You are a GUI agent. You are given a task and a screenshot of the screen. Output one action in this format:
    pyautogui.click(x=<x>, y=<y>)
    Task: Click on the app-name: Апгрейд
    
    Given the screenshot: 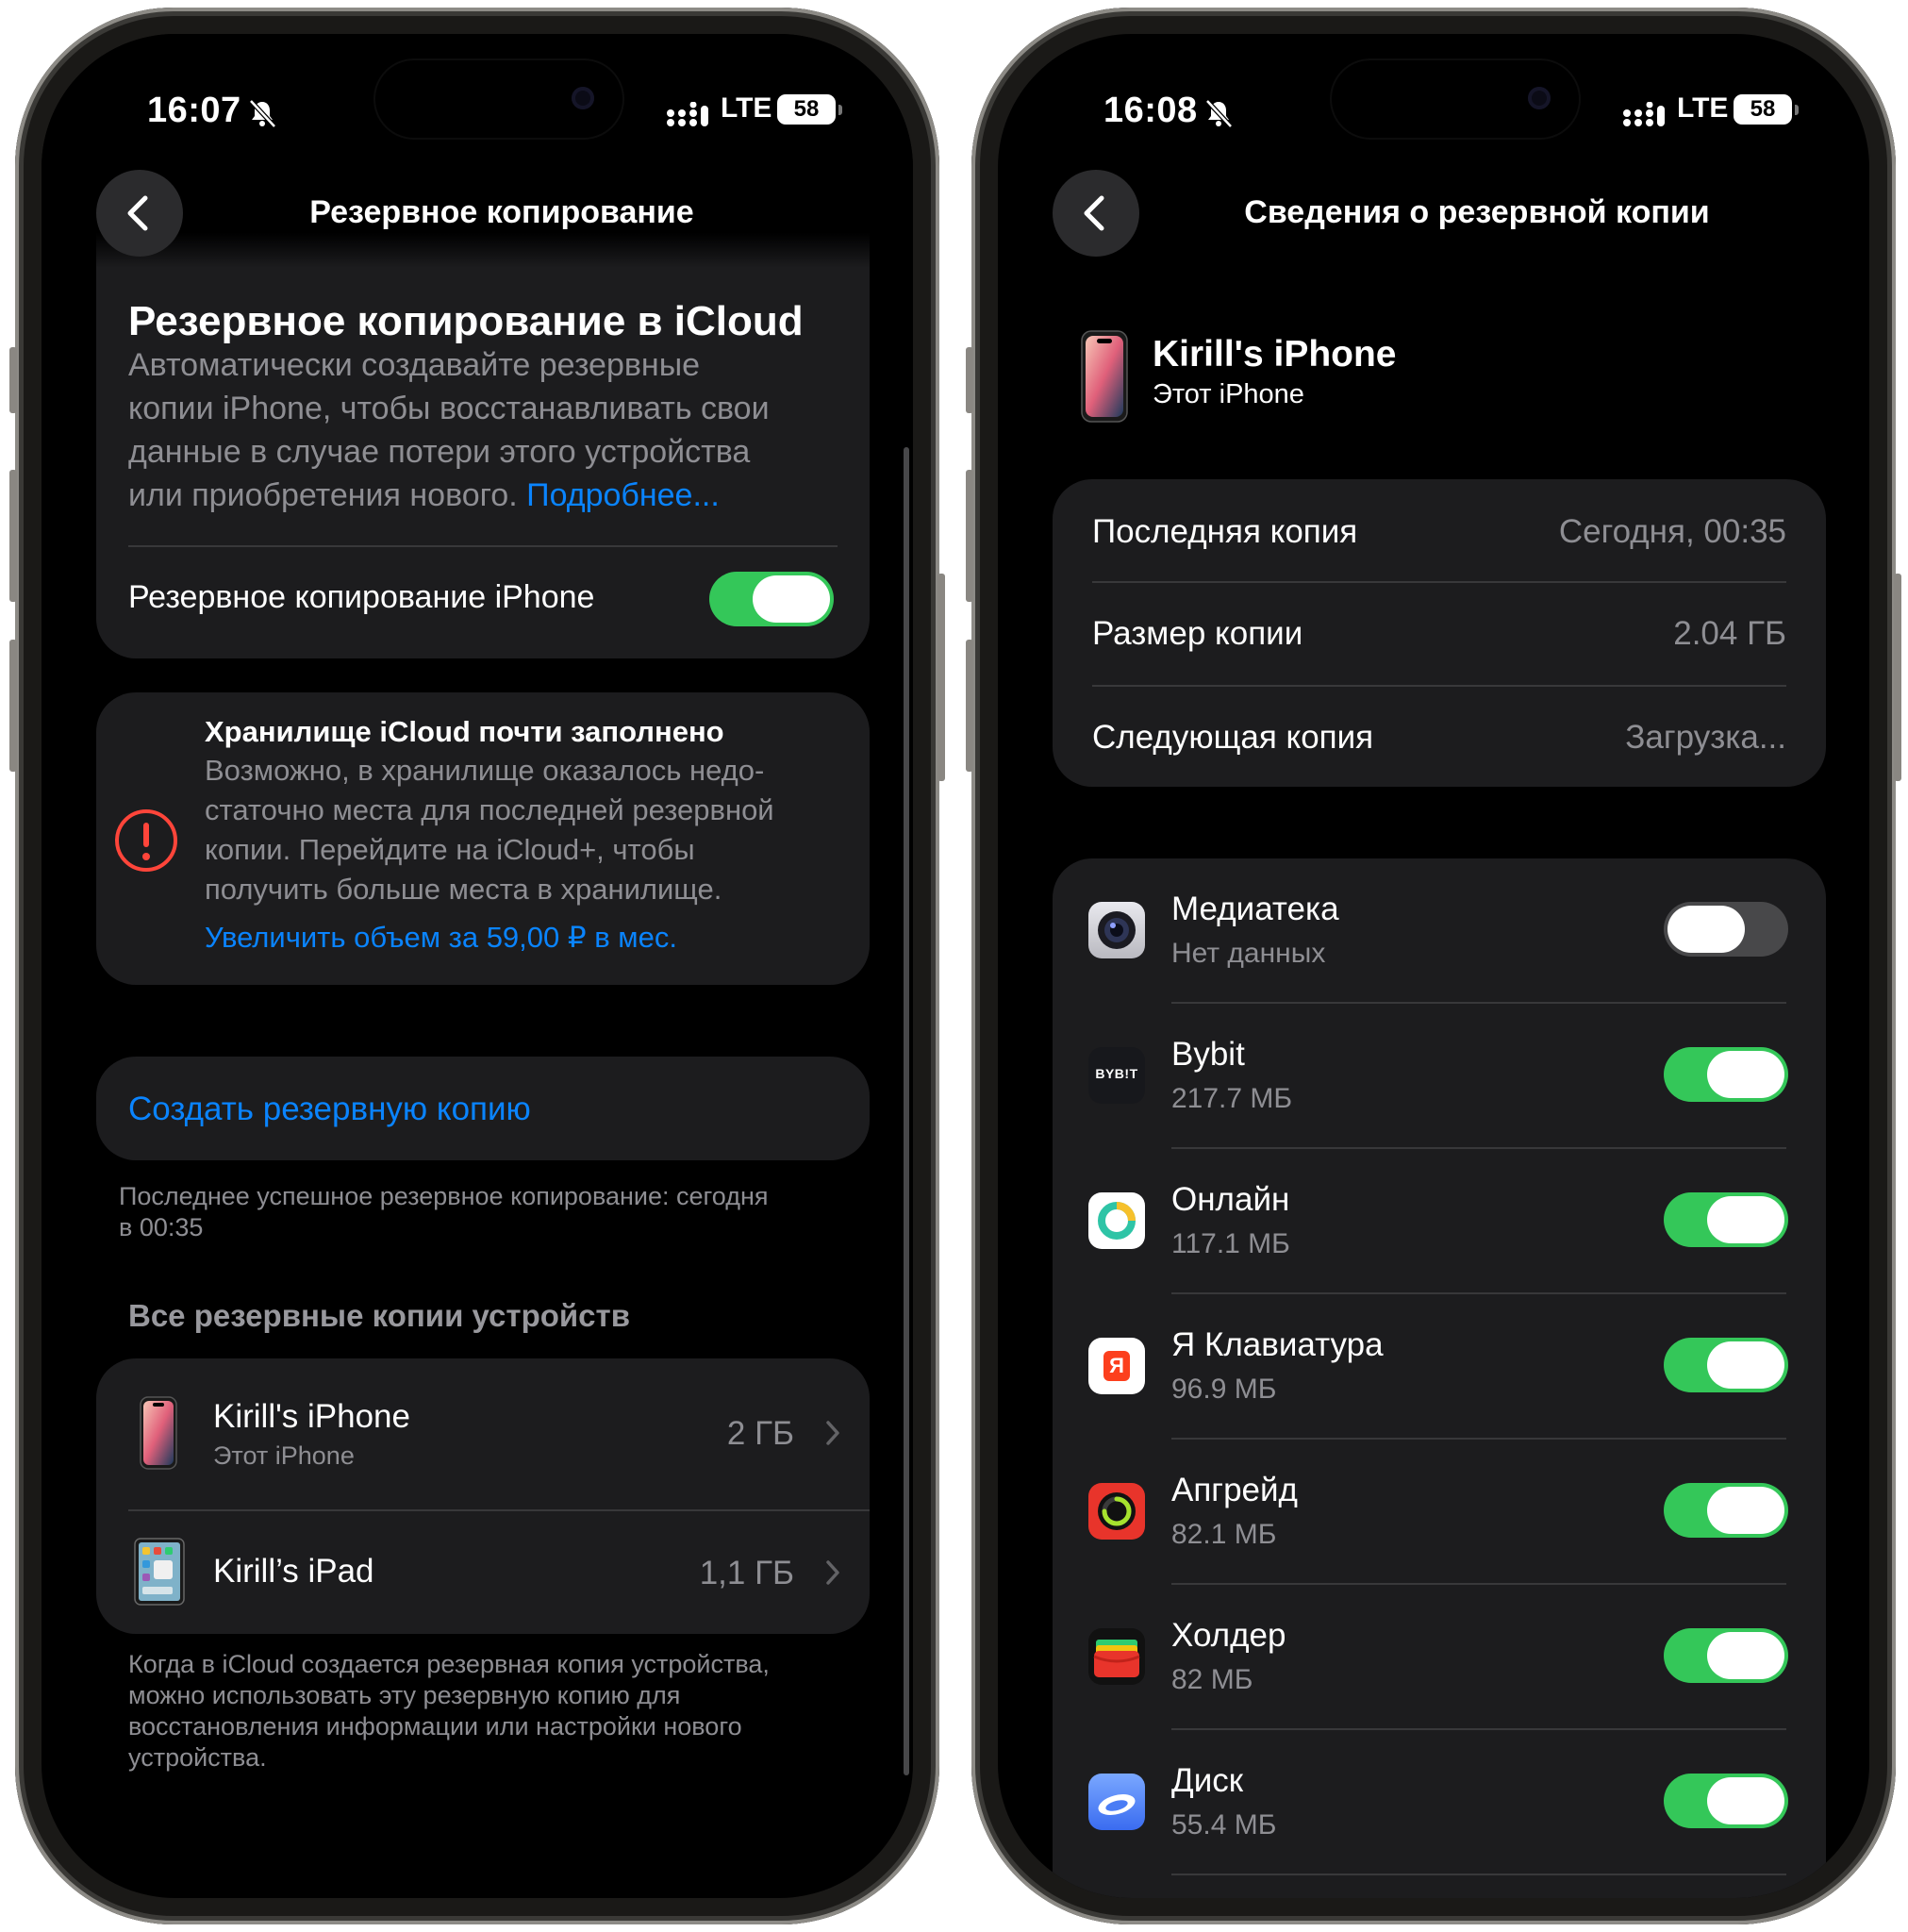 What is the action you would take?
    pyautogui.click(x=1234, y=1490)
    